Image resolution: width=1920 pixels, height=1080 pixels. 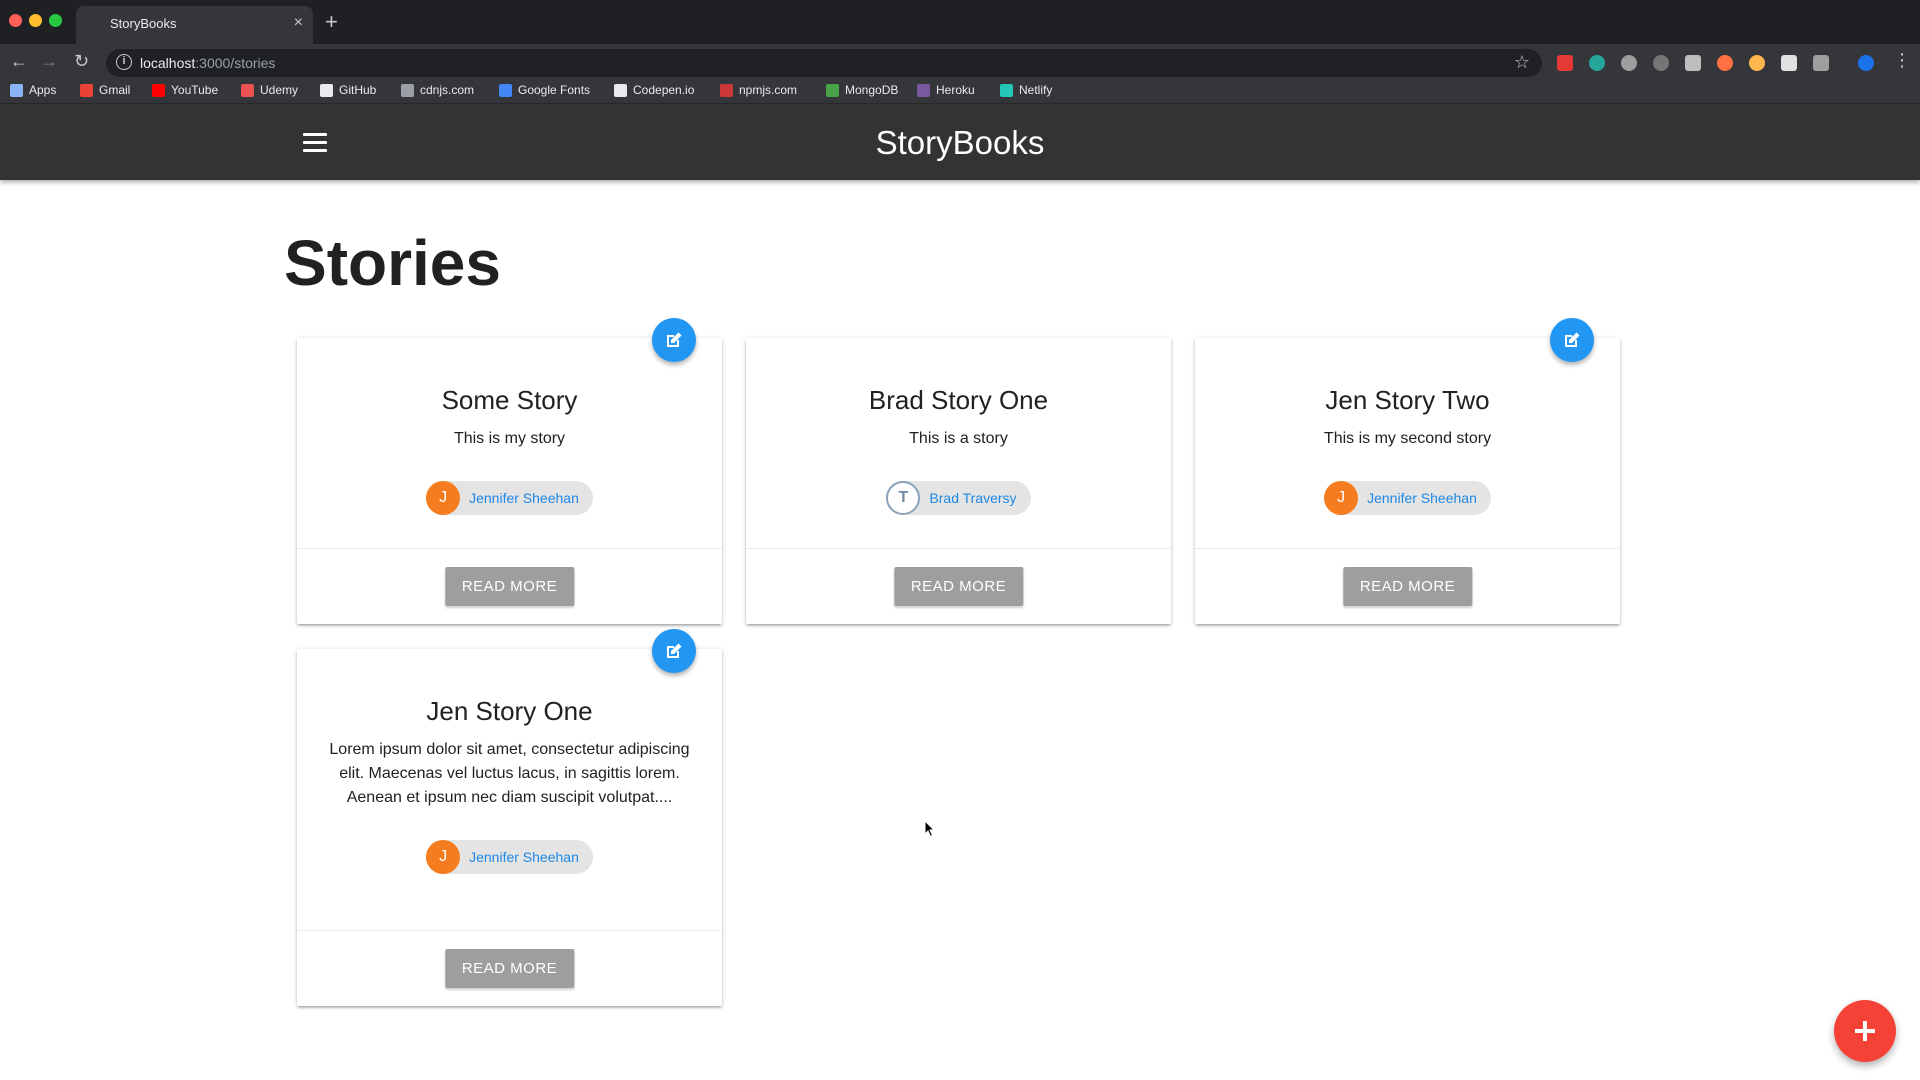 I want to click on bookmark-item: Google Fonts, so click(x=544, y=90).